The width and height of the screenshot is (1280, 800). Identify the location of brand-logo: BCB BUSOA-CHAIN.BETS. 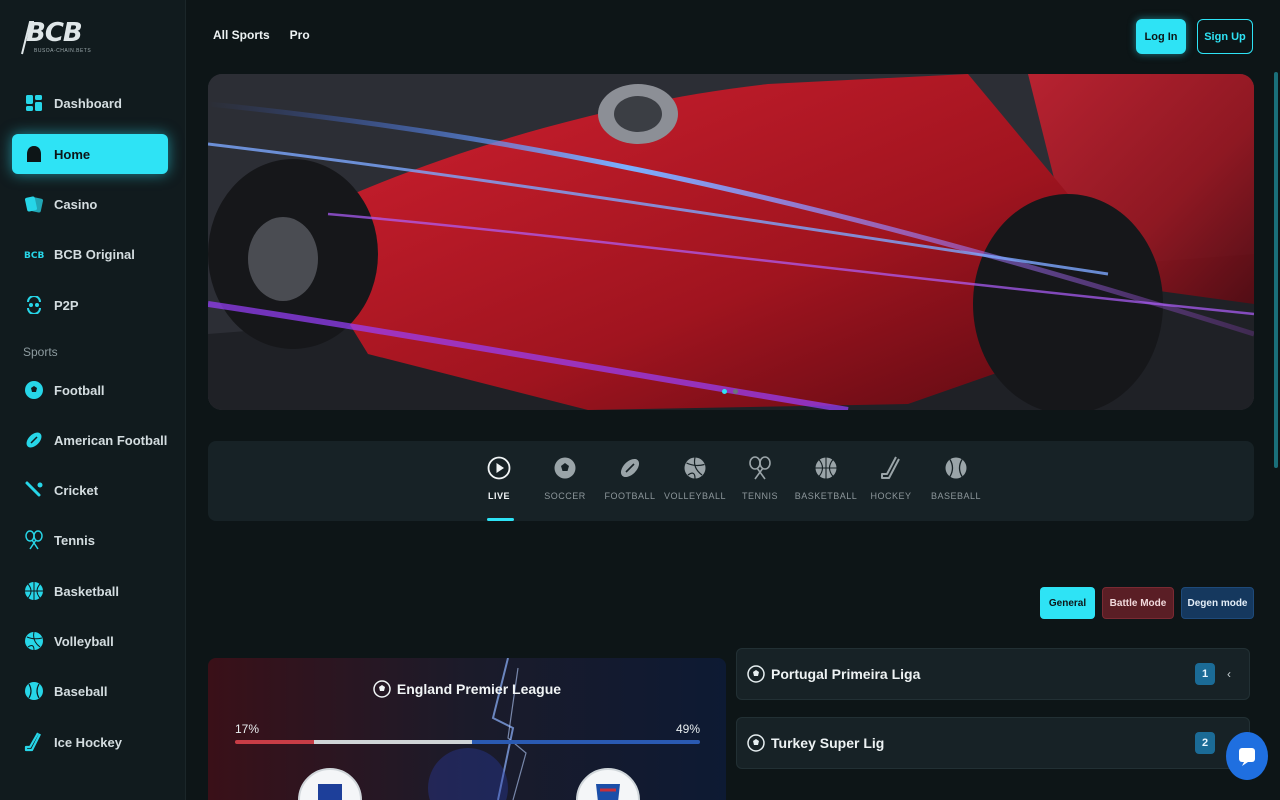
(59, 38).